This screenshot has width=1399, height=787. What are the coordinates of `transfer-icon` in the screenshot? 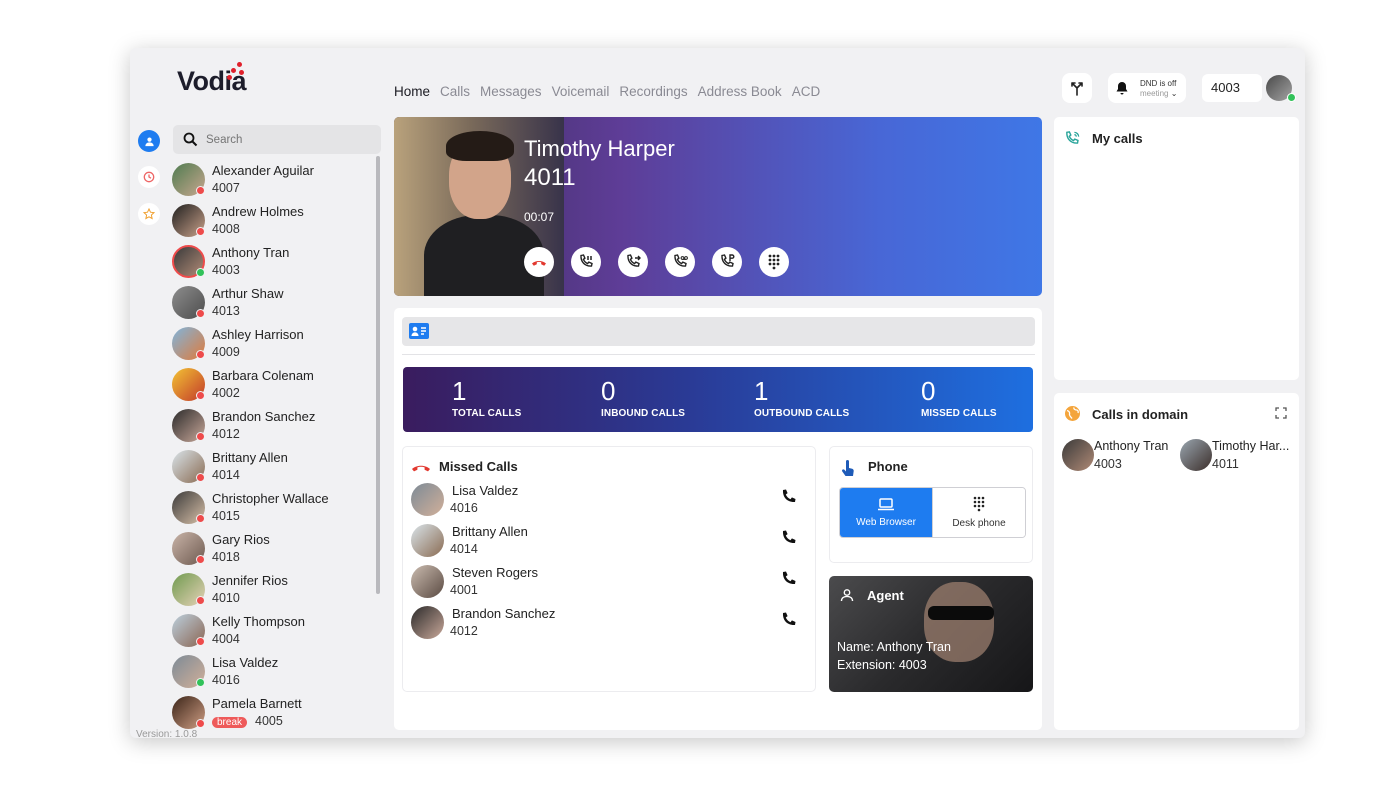 It's located at (634, 260).